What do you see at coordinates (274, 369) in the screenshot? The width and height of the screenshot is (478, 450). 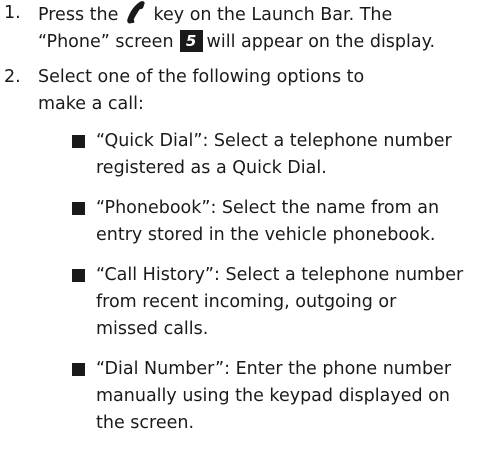 I see `option-line: “Dial Number”: Enter the phone number` at bounding box center [274, 369].